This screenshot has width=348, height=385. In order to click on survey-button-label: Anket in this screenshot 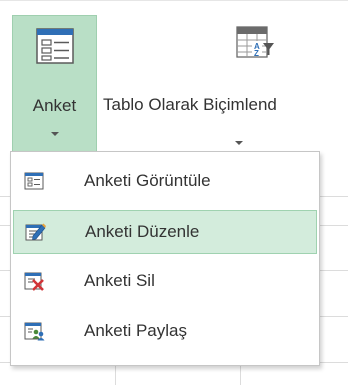, I will do `click(54, 105)`.